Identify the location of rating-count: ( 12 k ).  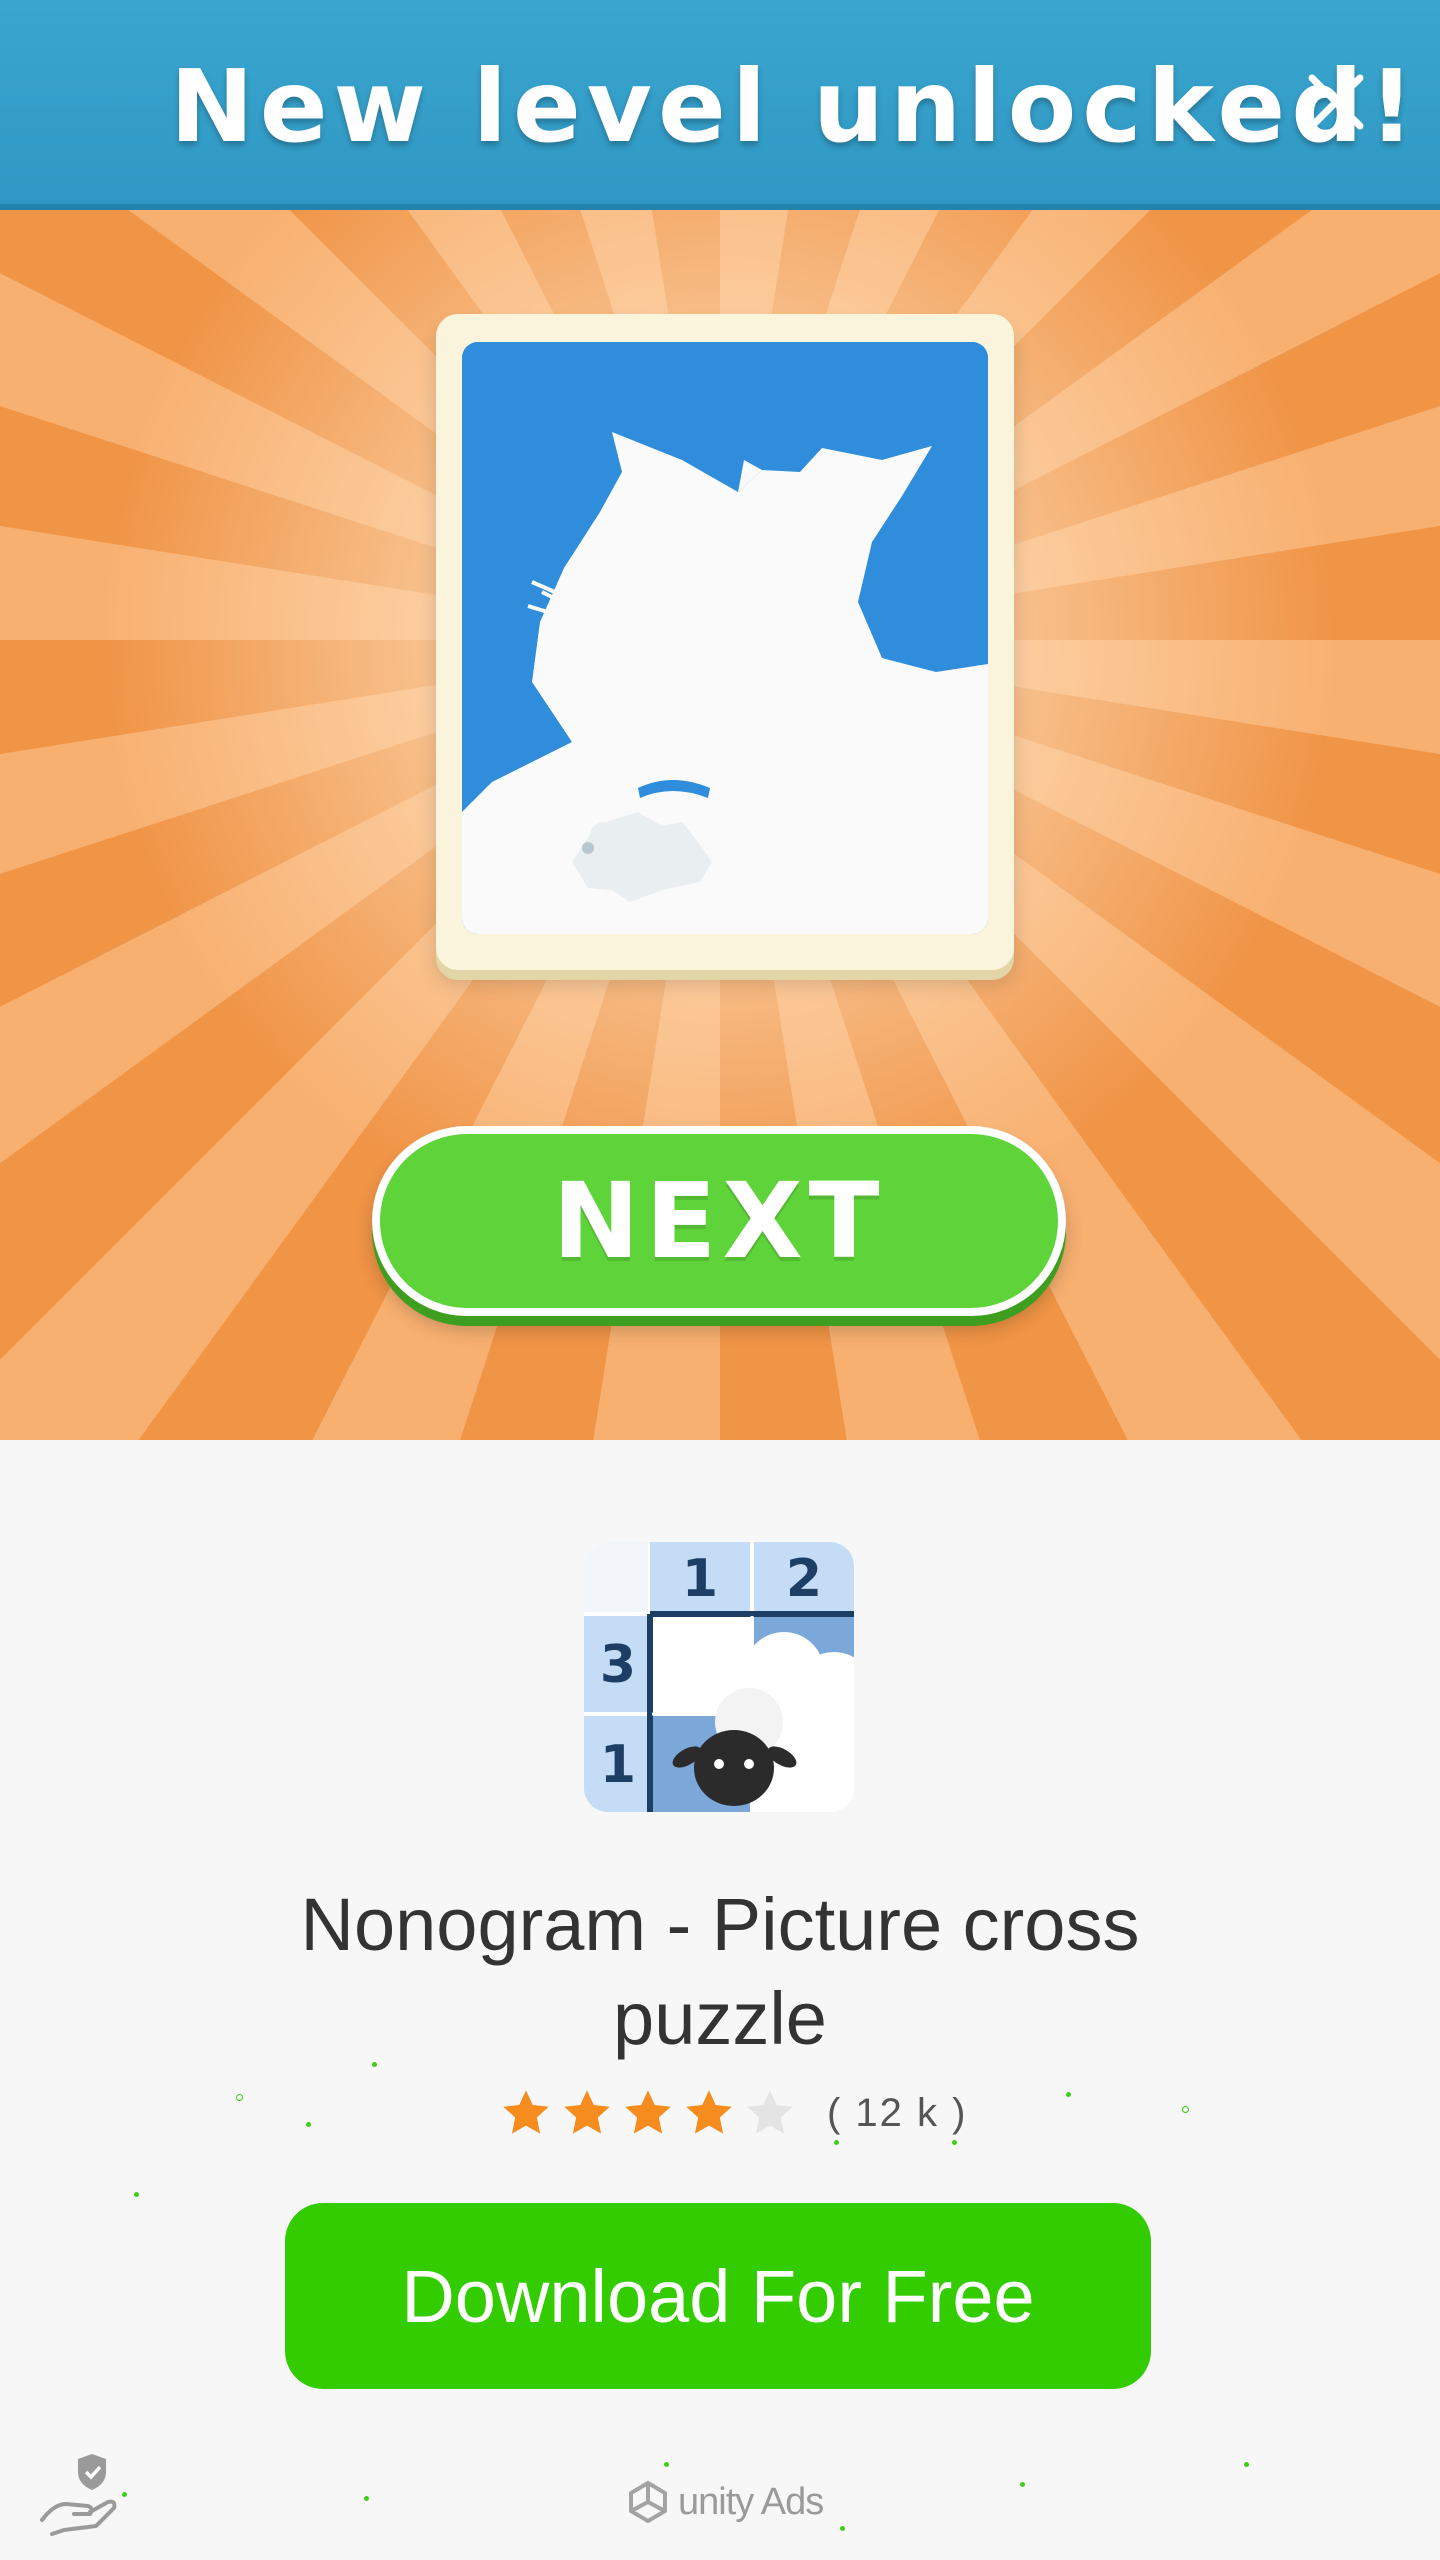
(897, 2112).